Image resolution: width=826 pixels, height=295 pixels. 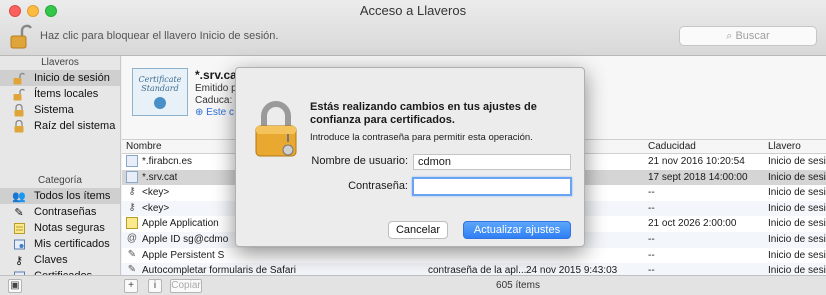 What do you see at coordinates (413, 285) in the screenshot?
I see `status-bar: ▣ + i Copiar 605 ítems` at bounding box center [413, 285].